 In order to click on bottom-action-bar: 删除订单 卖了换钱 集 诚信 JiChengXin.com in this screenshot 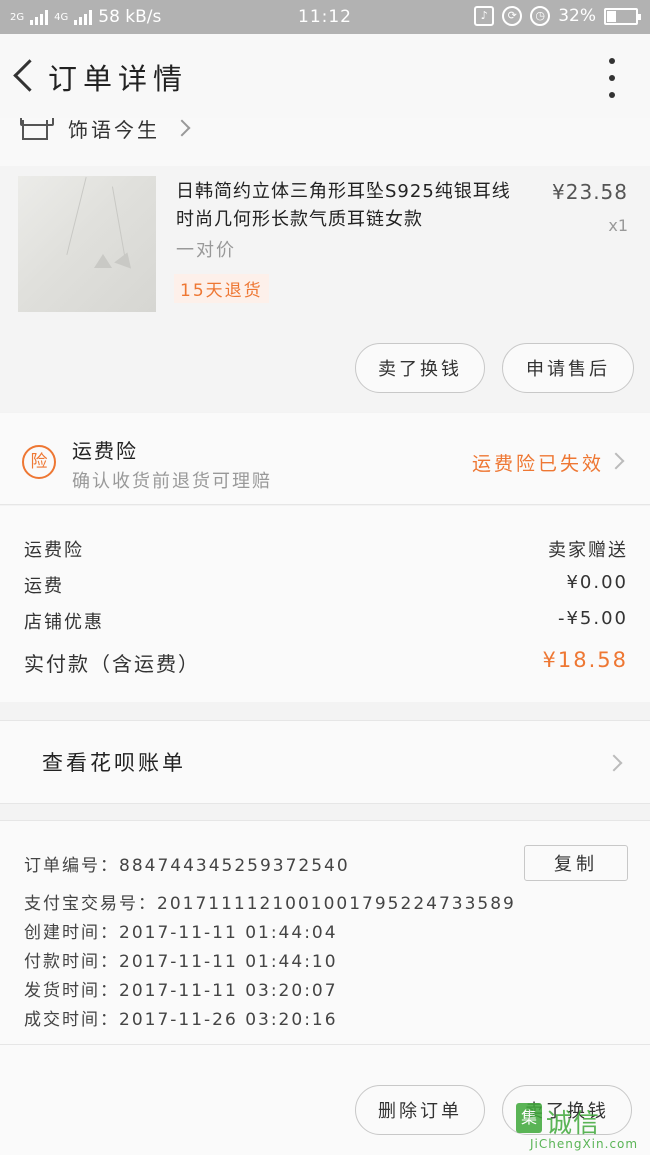, I will do `click(325, 1099)`.